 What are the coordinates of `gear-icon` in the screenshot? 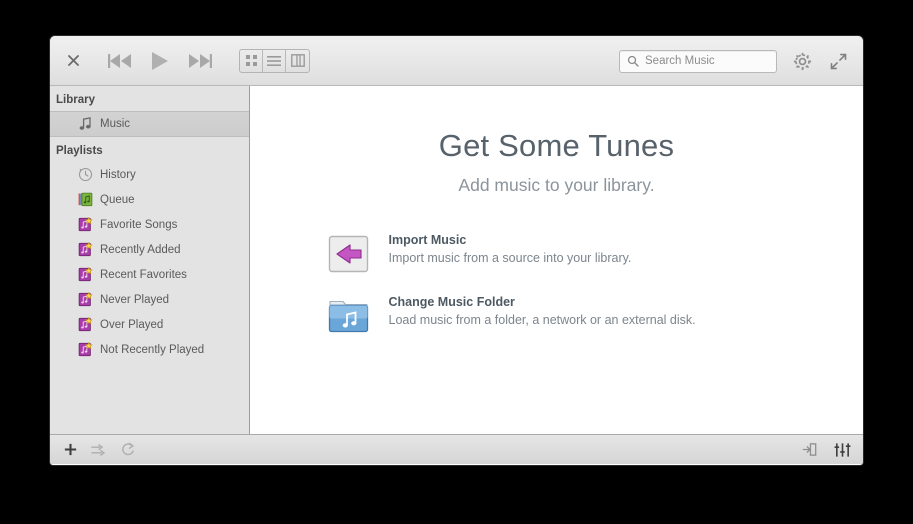 It's located at (802, 61).